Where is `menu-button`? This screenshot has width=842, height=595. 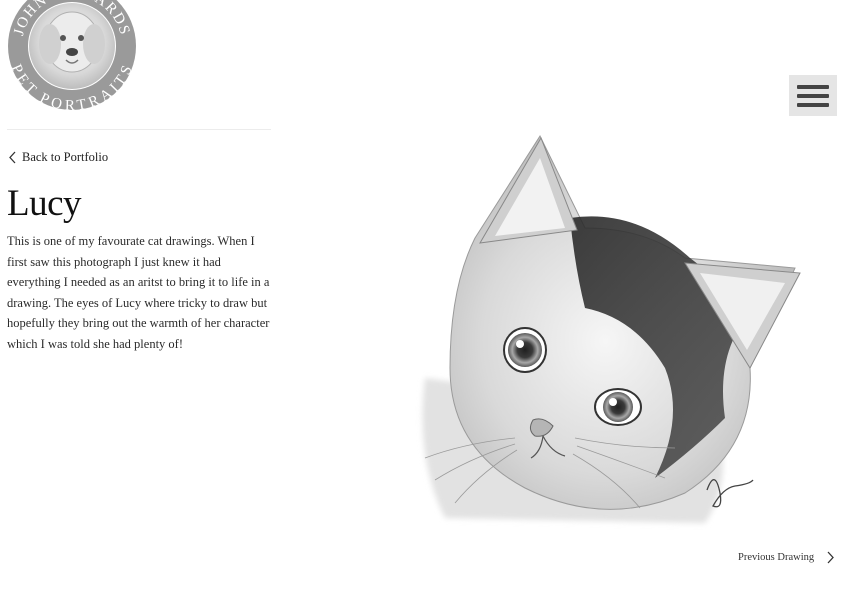 menu-button is located at coordinates (813, 95).